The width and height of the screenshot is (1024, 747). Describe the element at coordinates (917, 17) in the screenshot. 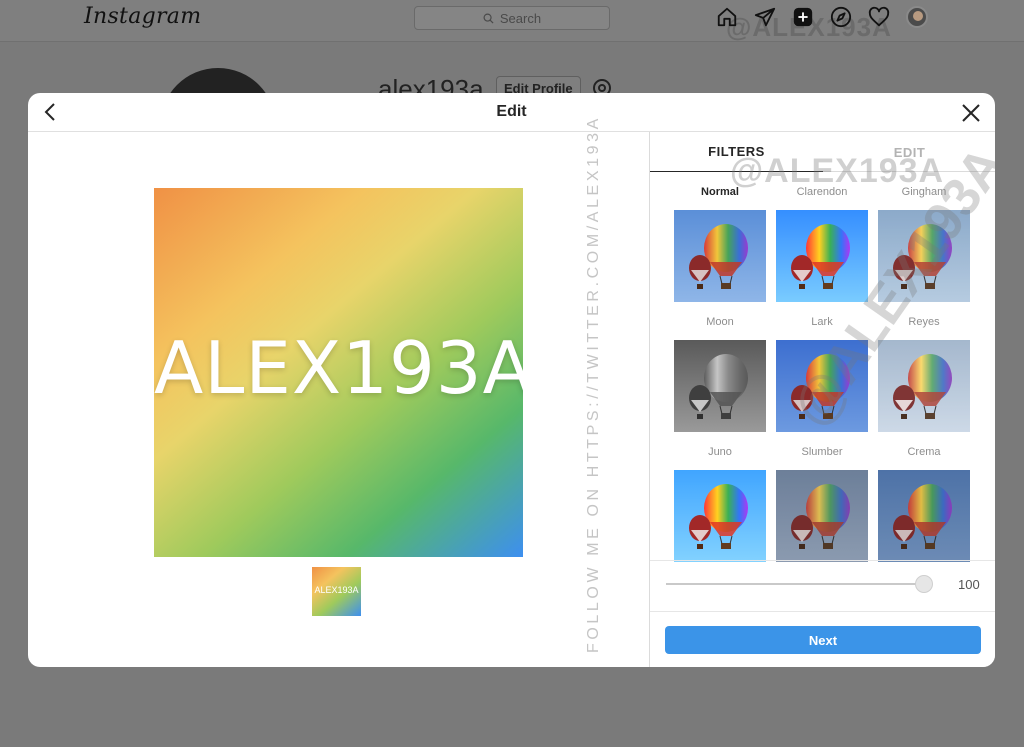

I see `profile-avatar-small` at that location.